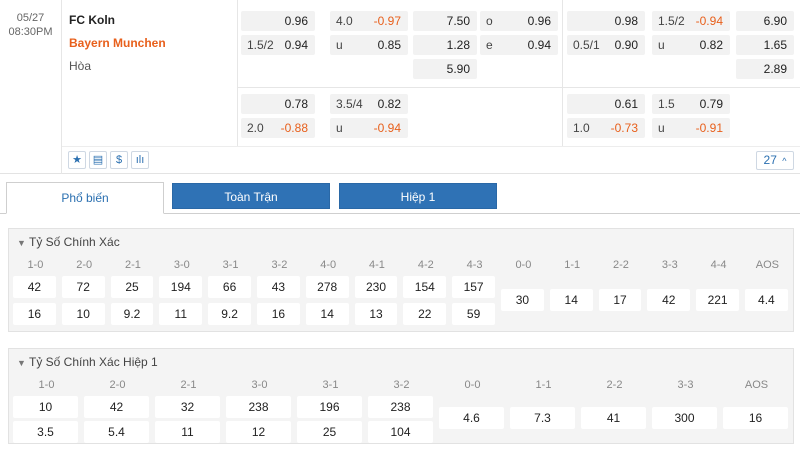 This screenshot has height=450, width=800. I want to click on odds-cell: 0.61, so click(606, 104).